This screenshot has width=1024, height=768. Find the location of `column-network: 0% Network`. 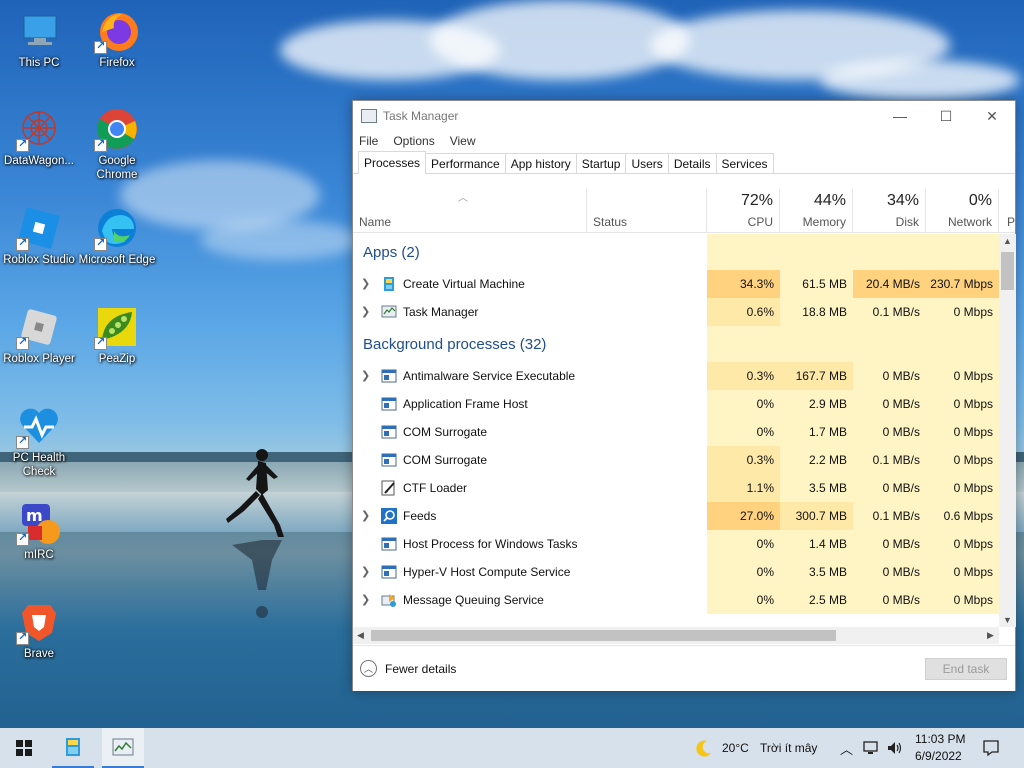

column-network: 0% Network is located at coordinates (962, 211).